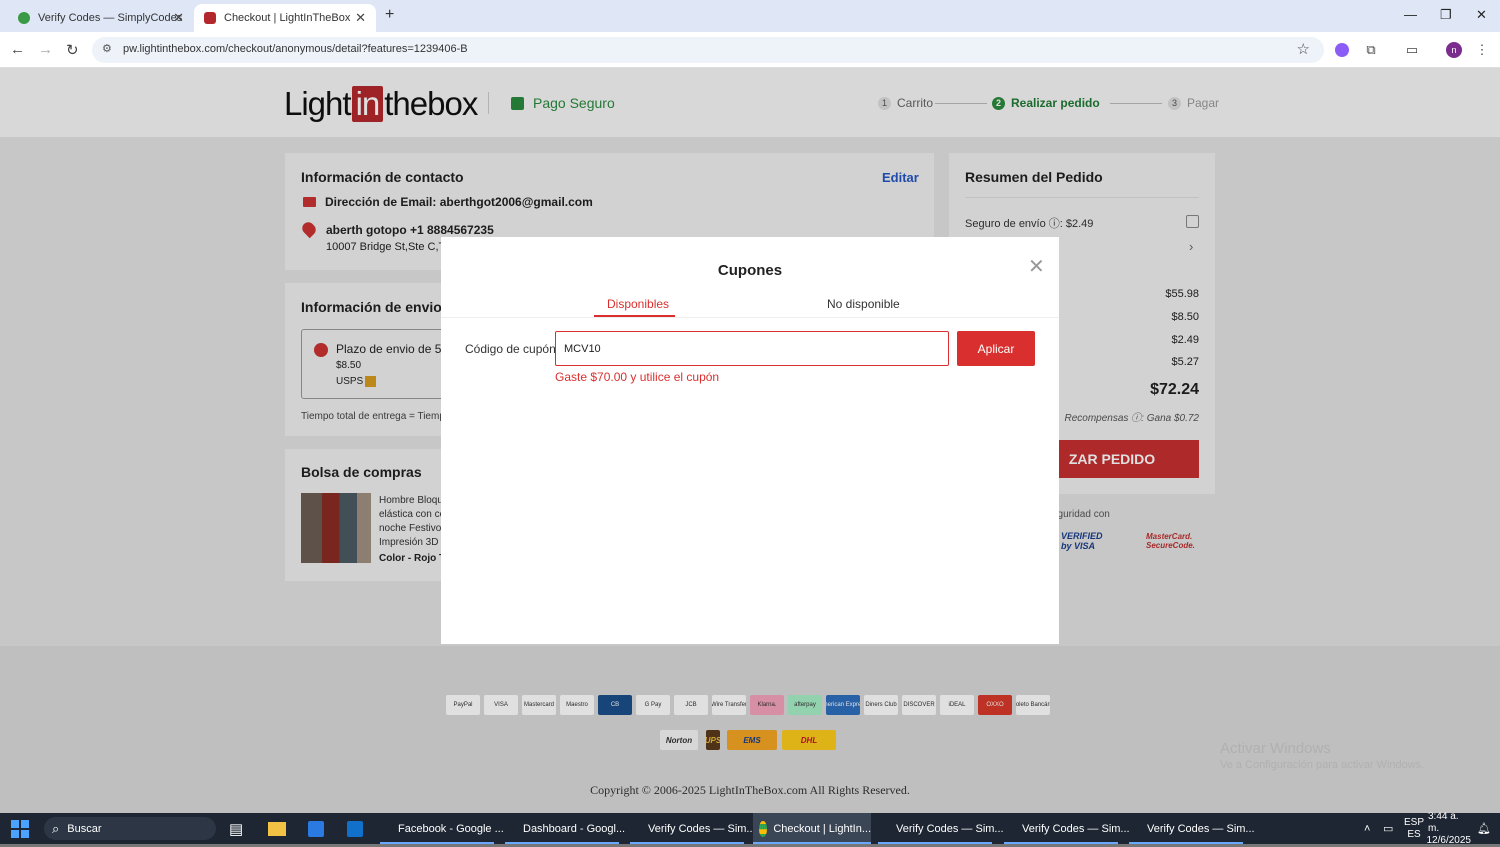 Image resolution: width=1500 pixels, height=847 pixels. What do you see at coordinates (355, 828) in the screenshot?
I see `outlook-icon` at bounding box center [355, 828].